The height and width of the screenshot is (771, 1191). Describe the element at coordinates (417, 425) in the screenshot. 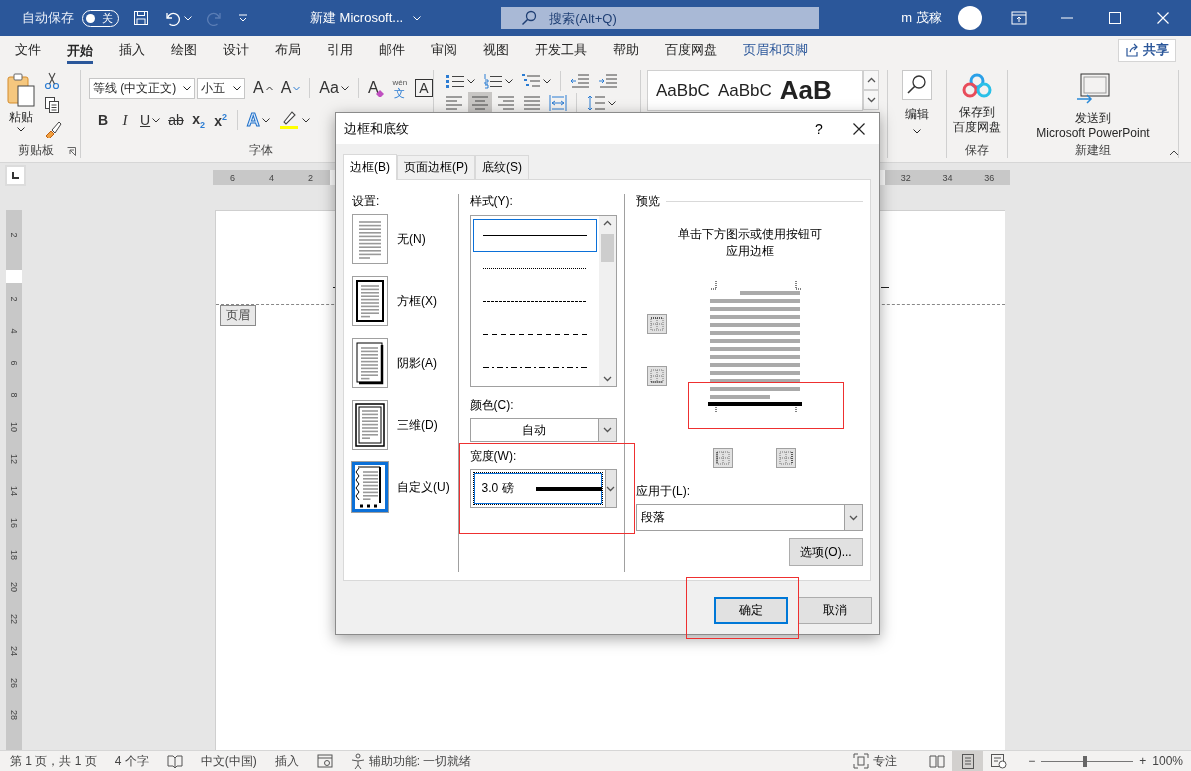

I see `setting-label: 三维(D)` at that location.